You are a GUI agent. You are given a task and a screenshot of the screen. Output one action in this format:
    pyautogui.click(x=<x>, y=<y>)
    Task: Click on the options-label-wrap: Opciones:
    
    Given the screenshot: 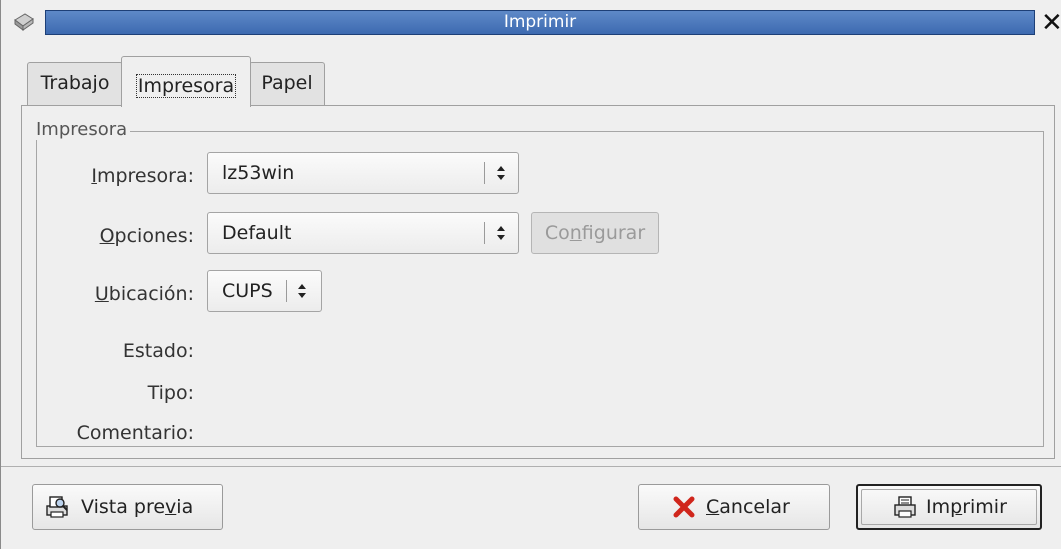 What is the action you would take?
    pyautogui.click(x=115, y=240)
    